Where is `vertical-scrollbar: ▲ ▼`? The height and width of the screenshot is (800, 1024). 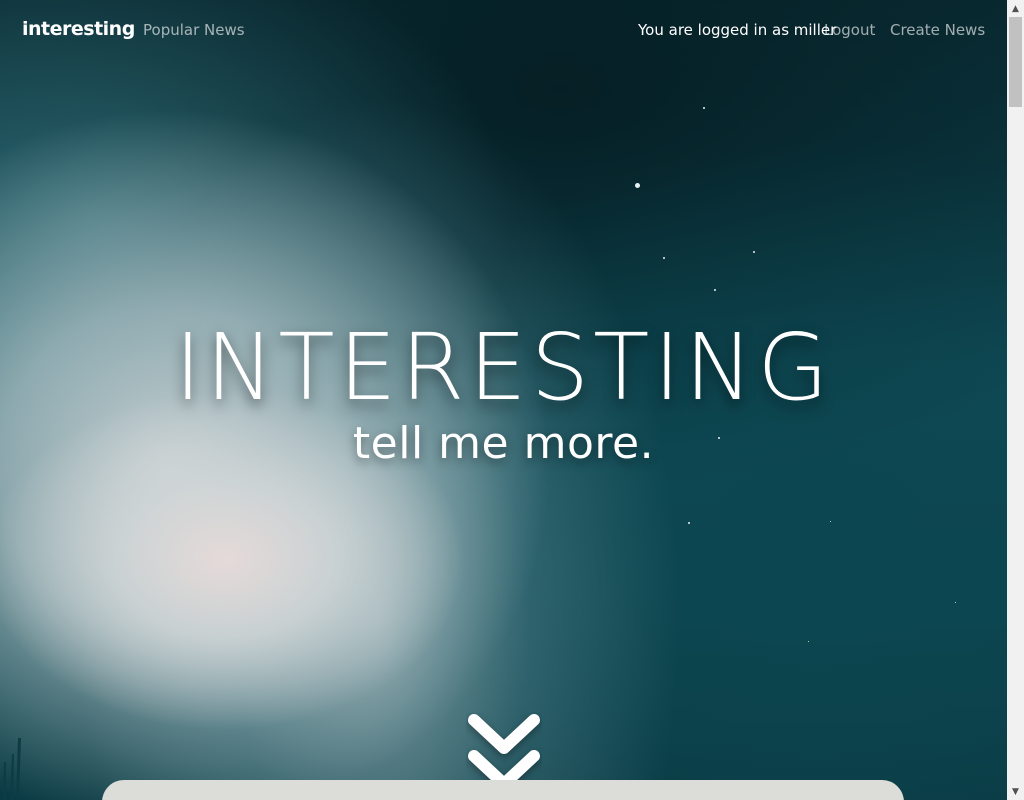 vertical-scrollbar: ▲ ▼ is located at coordinates (1015, 400).